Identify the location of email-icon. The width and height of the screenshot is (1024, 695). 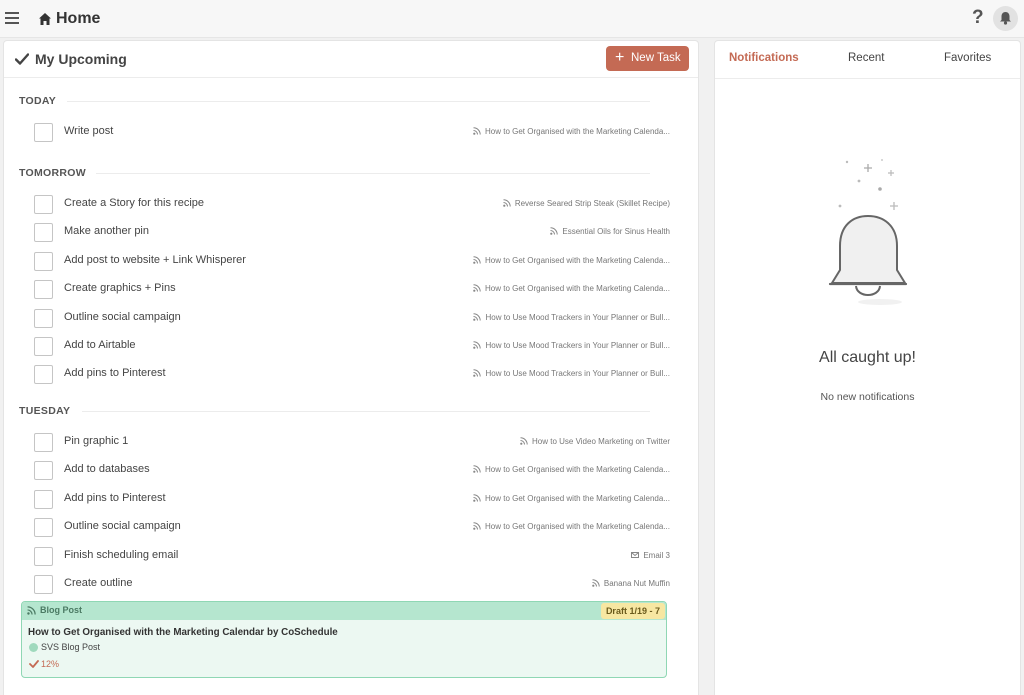
(635, 555).